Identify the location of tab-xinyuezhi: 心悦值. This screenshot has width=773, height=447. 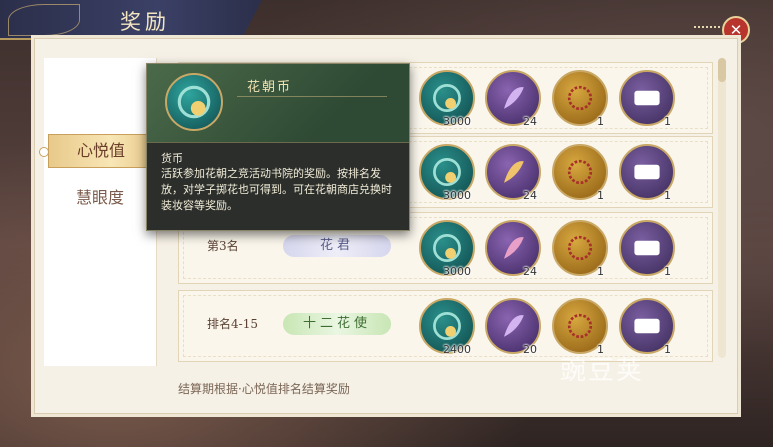
(96, 151).